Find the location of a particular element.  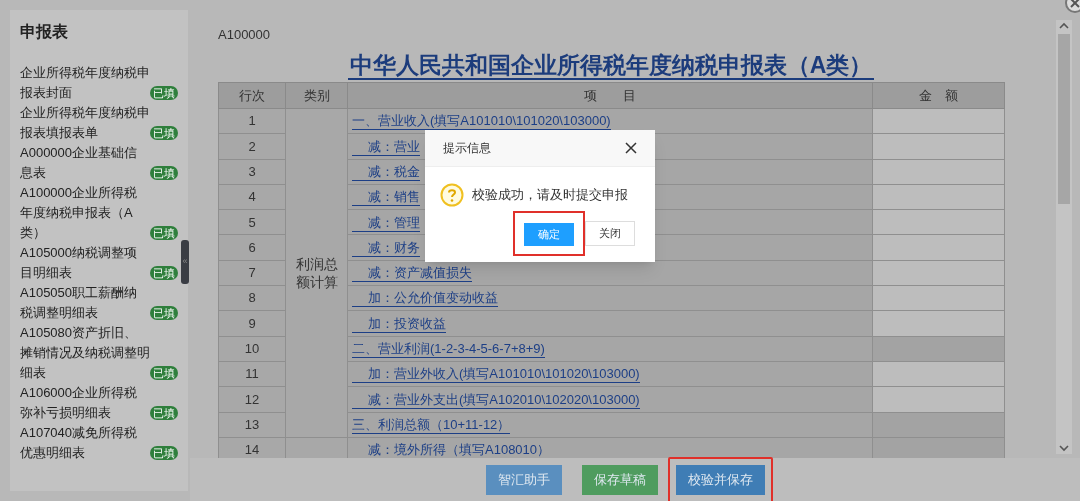

sidebar-item: A105000纳税调整项目明细表 is located at coordinates (85, 263).